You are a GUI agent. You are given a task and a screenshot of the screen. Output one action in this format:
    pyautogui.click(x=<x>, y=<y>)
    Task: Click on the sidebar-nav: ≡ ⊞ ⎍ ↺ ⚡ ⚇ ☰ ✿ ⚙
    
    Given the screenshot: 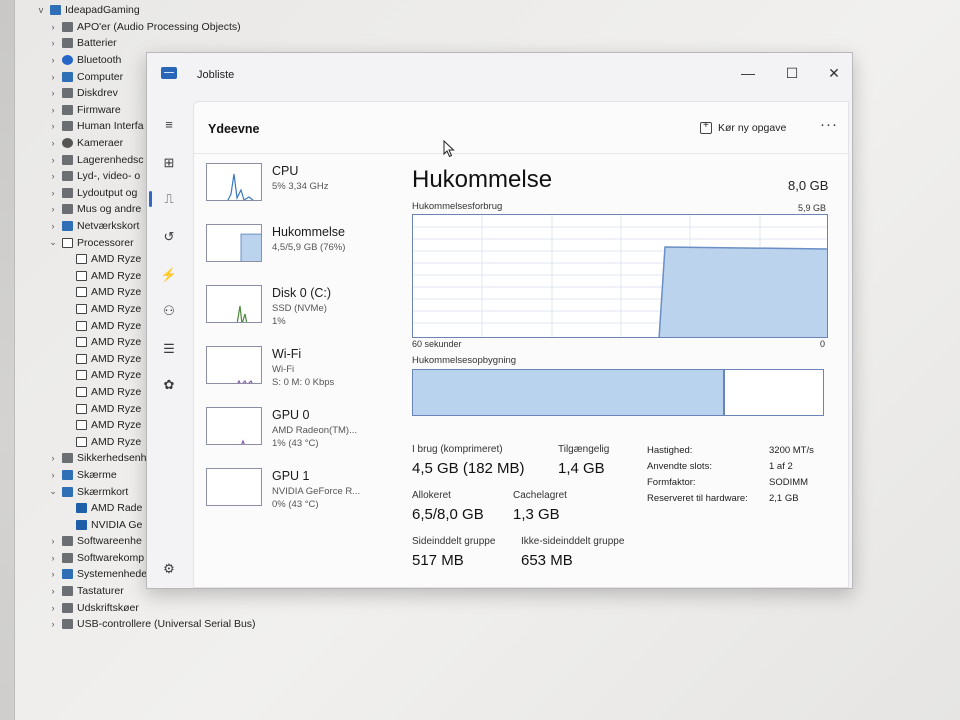 What is the action you would take?
    pyautogui.click(x=170, y=343)
    